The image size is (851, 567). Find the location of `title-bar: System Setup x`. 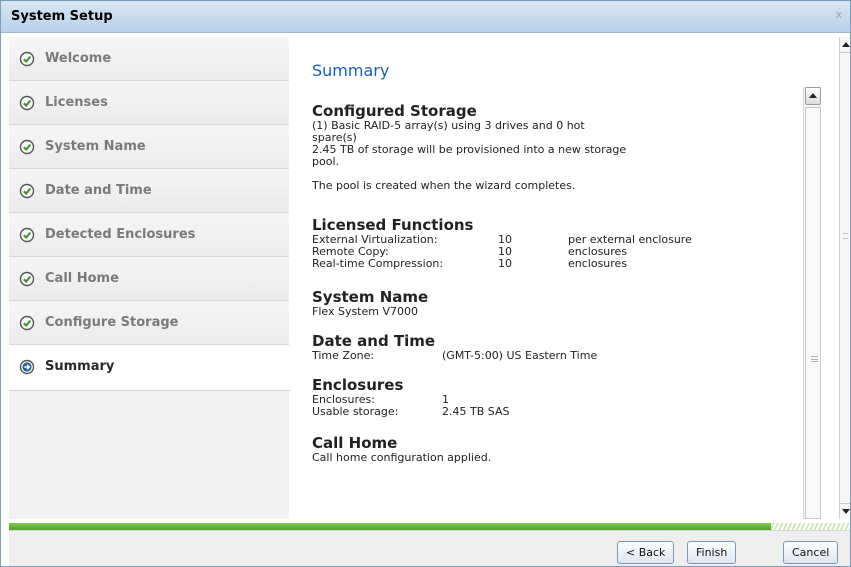

title-bar: System Setup x is located at coordinates (425, 17).